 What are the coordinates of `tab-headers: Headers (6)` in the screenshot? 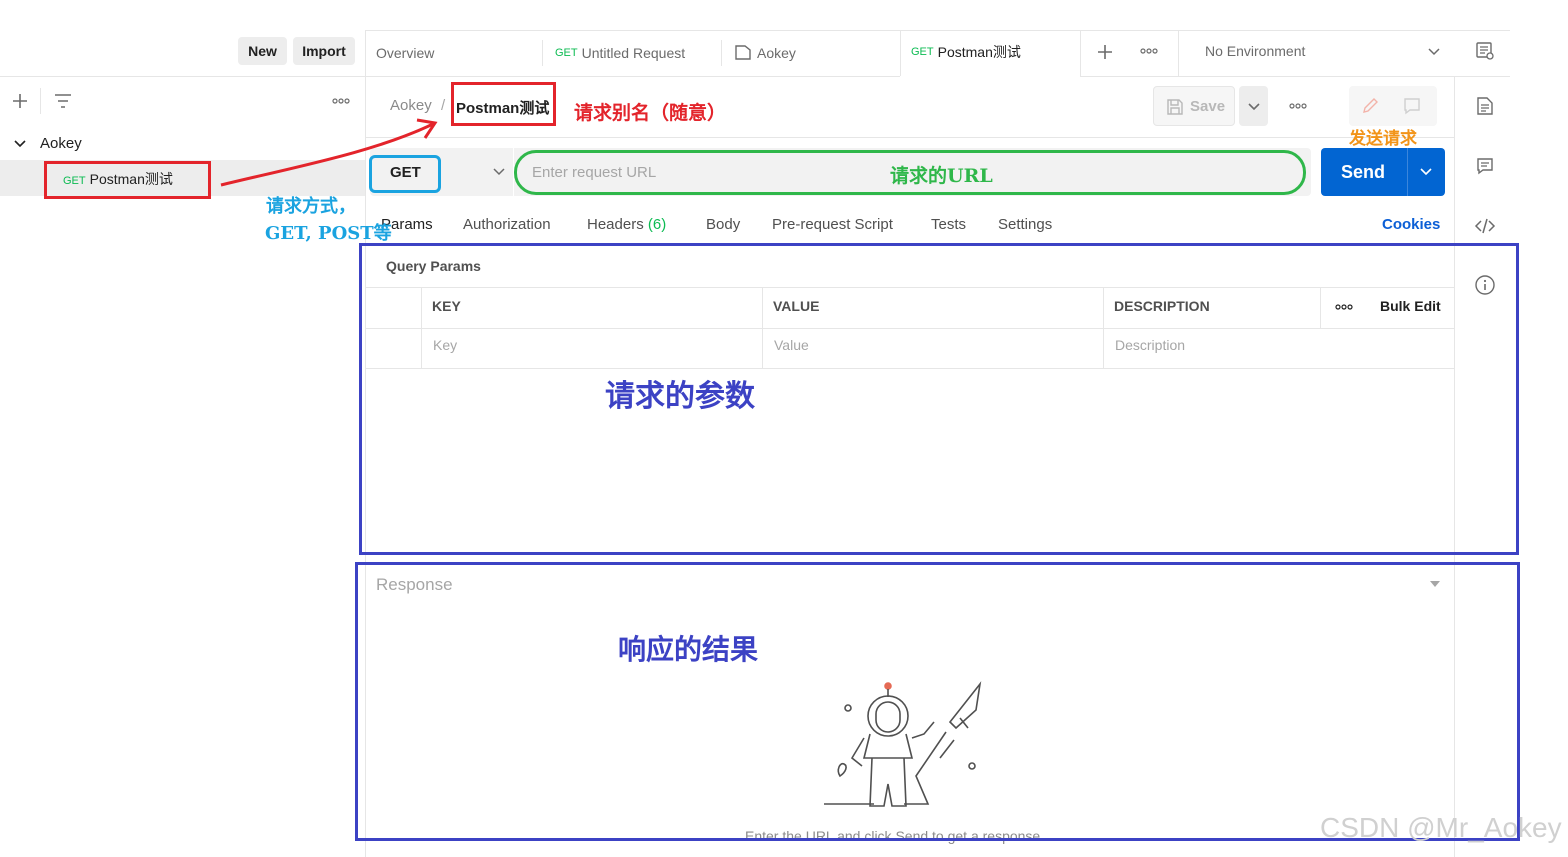 It's located at (626, 224).